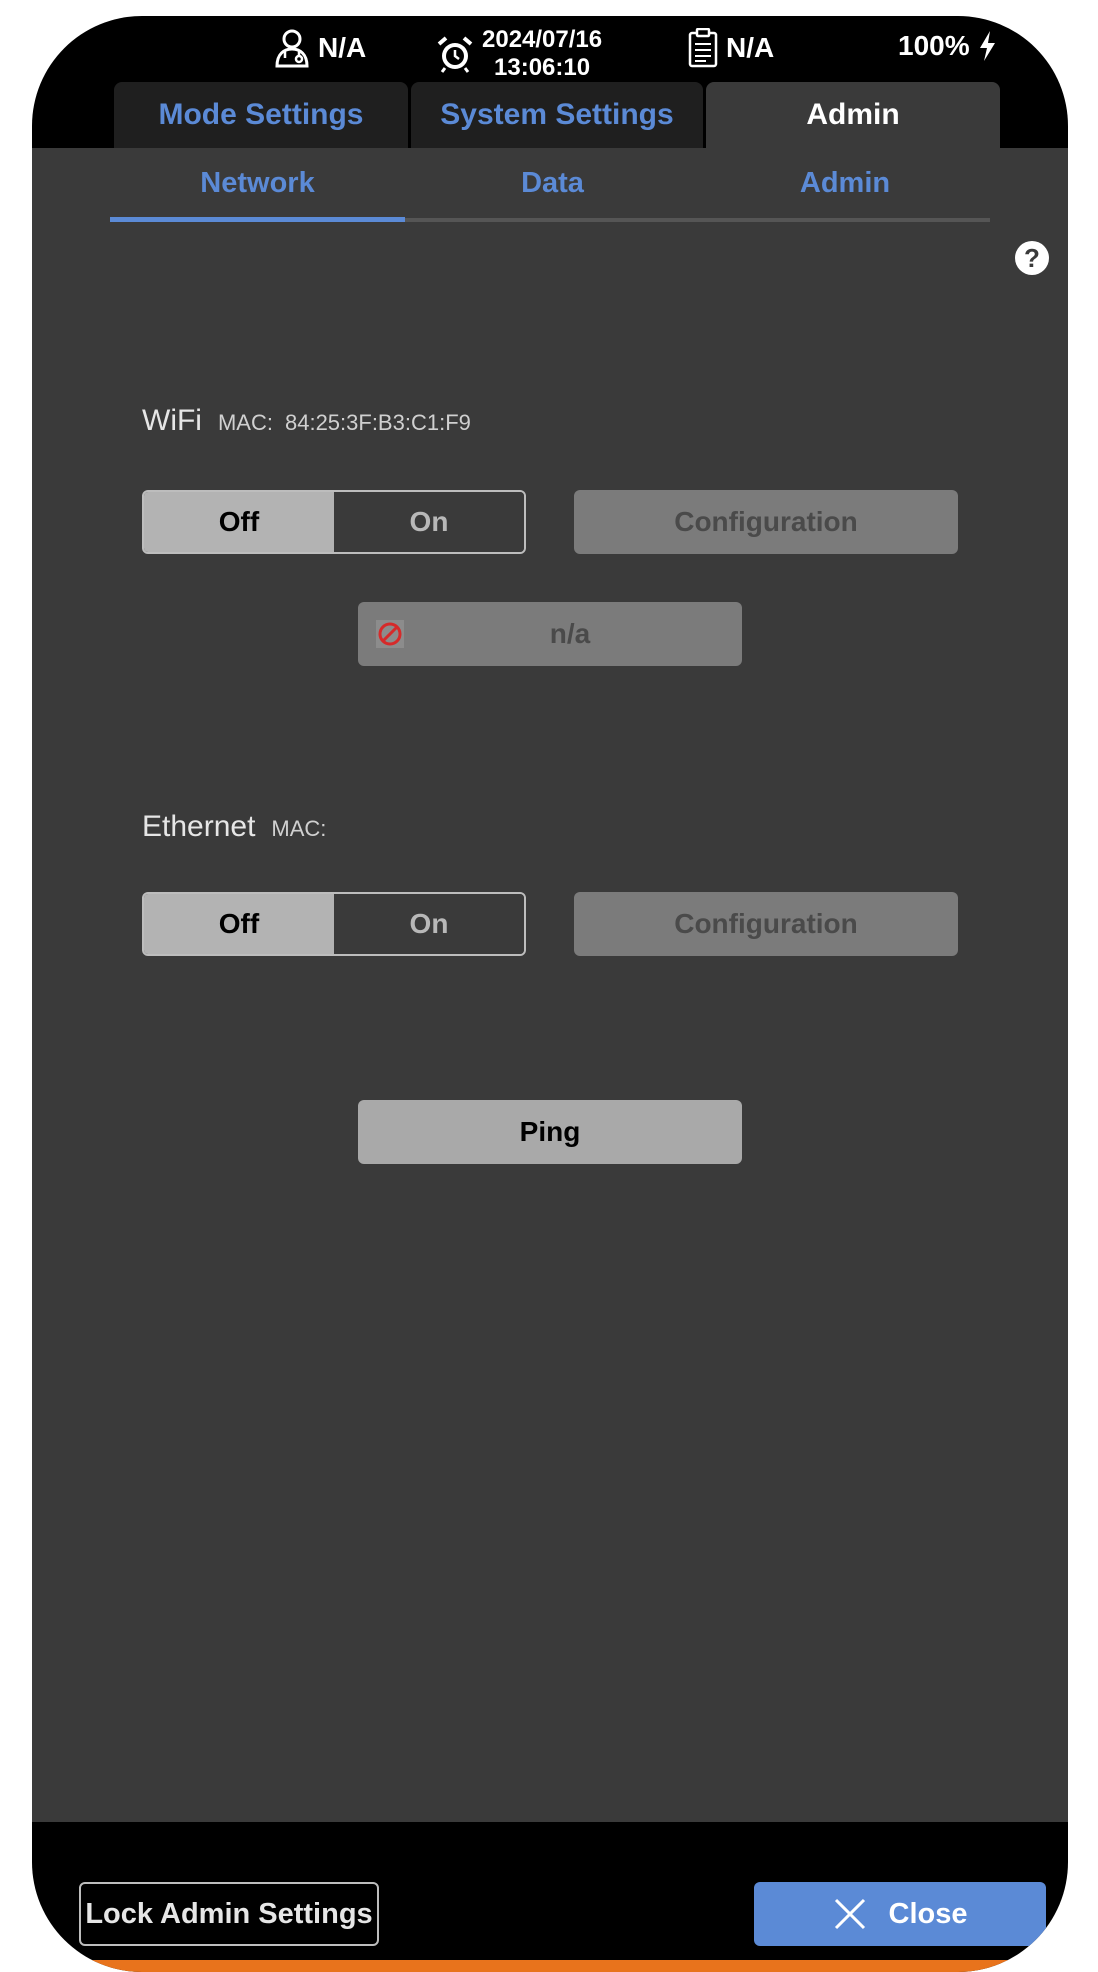  What do you see at coordinates (429, 924) in the screenshot?
I see `ethernet-on-button: On` at bounding box center [429, 924].